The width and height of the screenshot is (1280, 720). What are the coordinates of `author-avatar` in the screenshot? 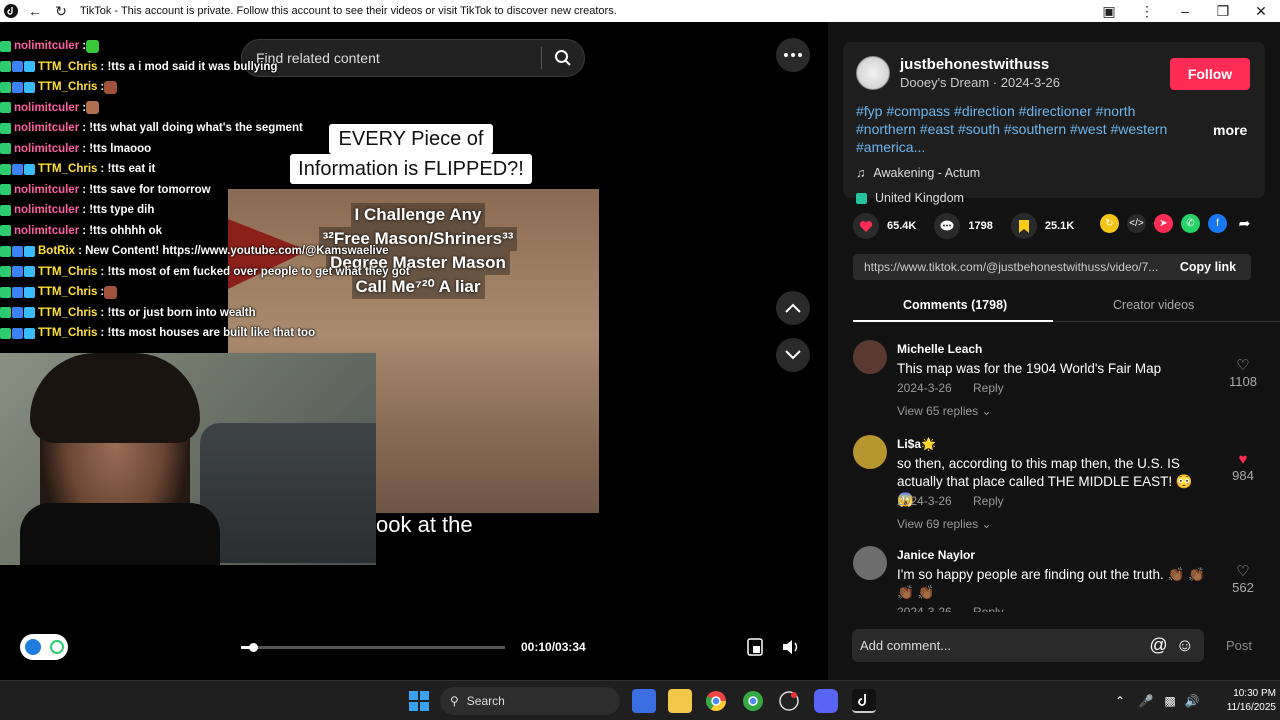 It's located at (873, 73).